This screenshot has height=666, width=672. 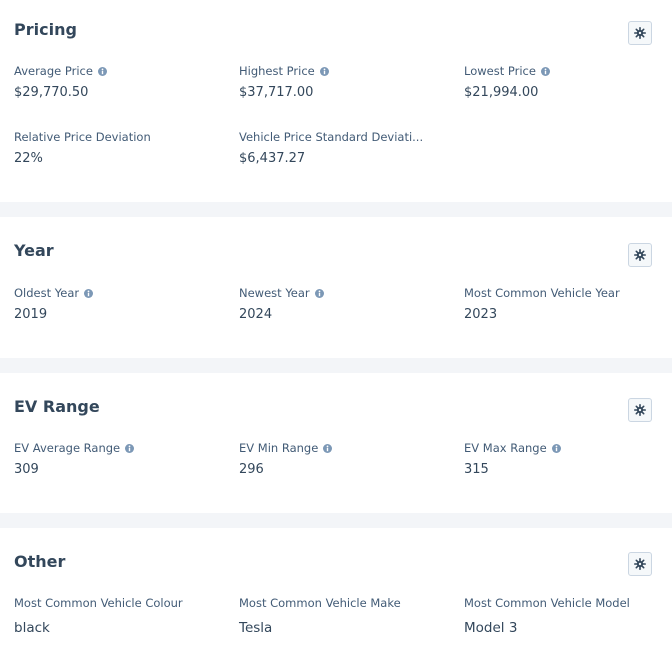 What do you see at coordinates (119, 304) in the screenshot?
I see `metric-oldest-year: Oldest Year 2019` at bounding box center [119, 304].